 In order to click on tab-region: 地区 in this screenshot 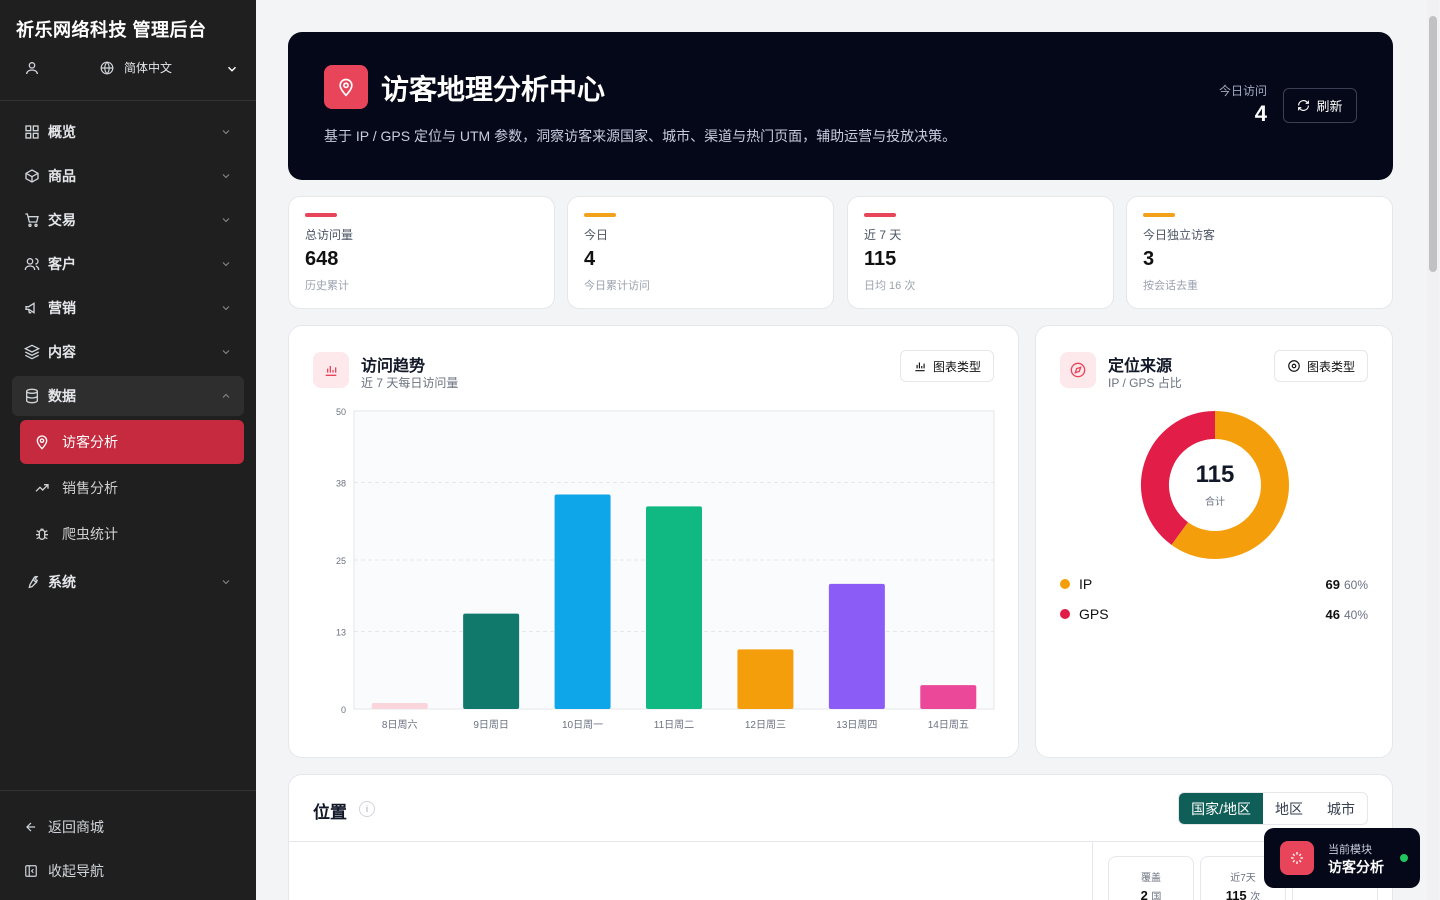, I will do `click(1289, 808)`.